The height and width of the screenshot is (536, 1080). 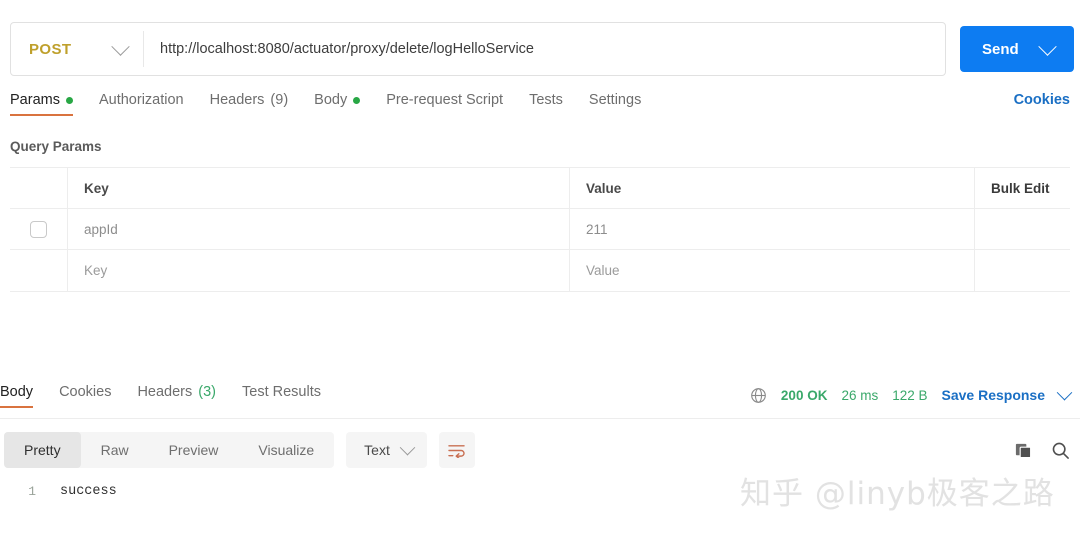 I want to click on header-cell-check, so click(x=39, y=188).